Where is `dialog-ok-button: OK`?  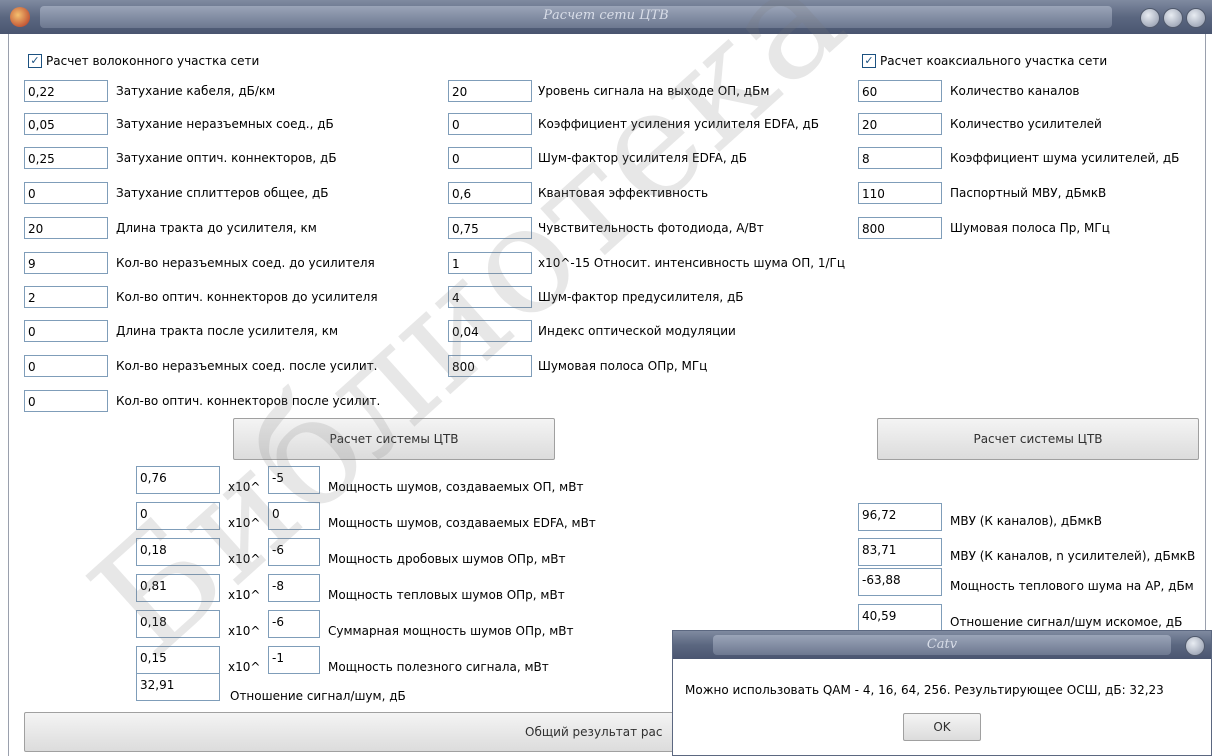 dialog-ok-button: OK is located at coordinates (942, 727).